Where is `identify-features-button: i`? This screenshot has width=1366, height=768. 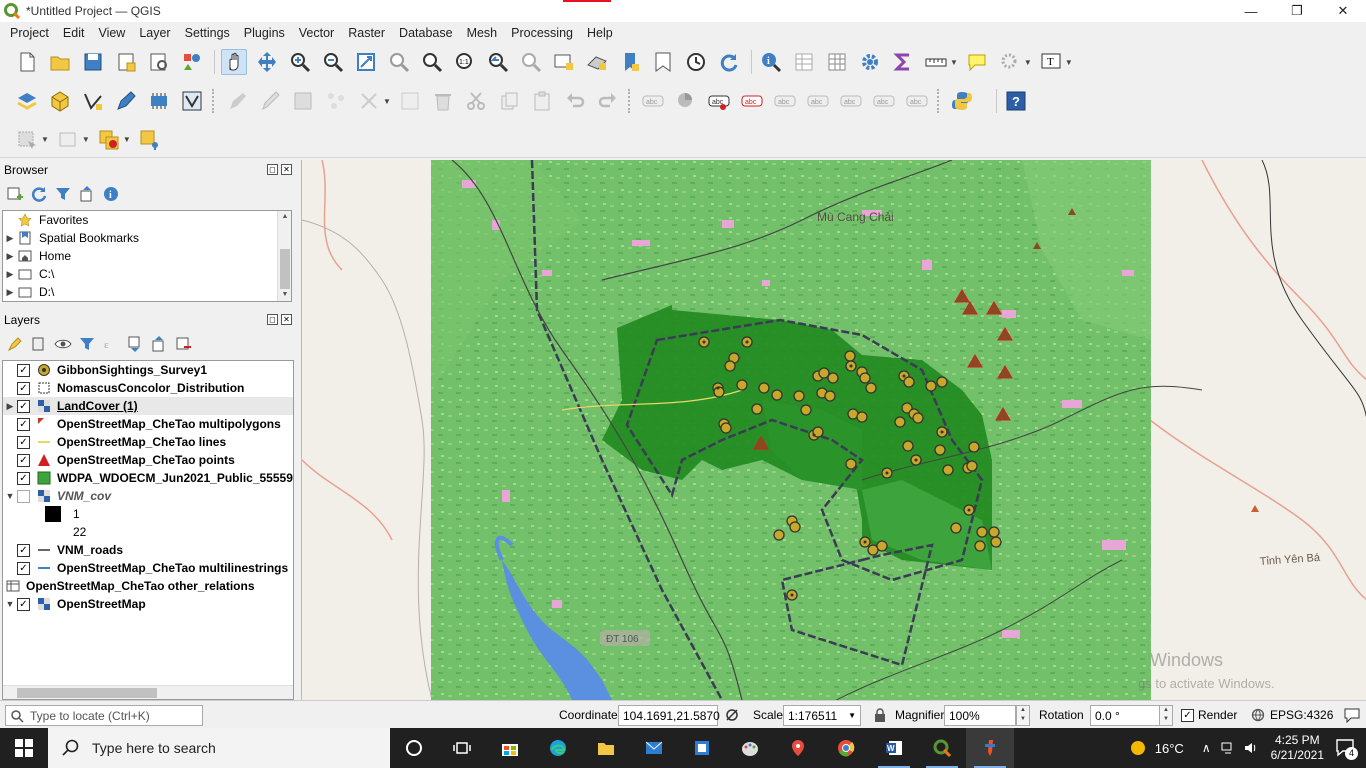 identify-features-button: i is located at coordinates (771, 62).